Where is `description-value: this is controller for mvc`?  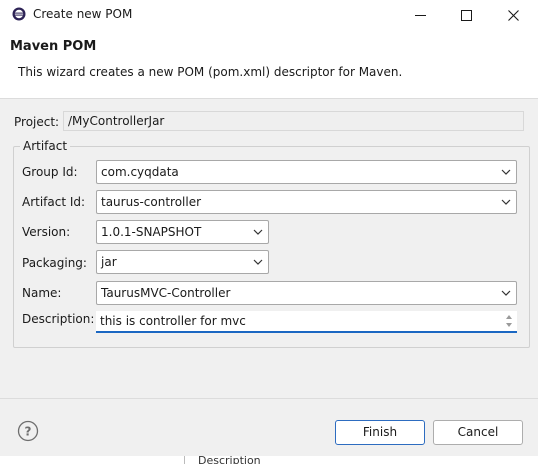 description-value: this is controller for mvc is located at coordinates (173, 321).